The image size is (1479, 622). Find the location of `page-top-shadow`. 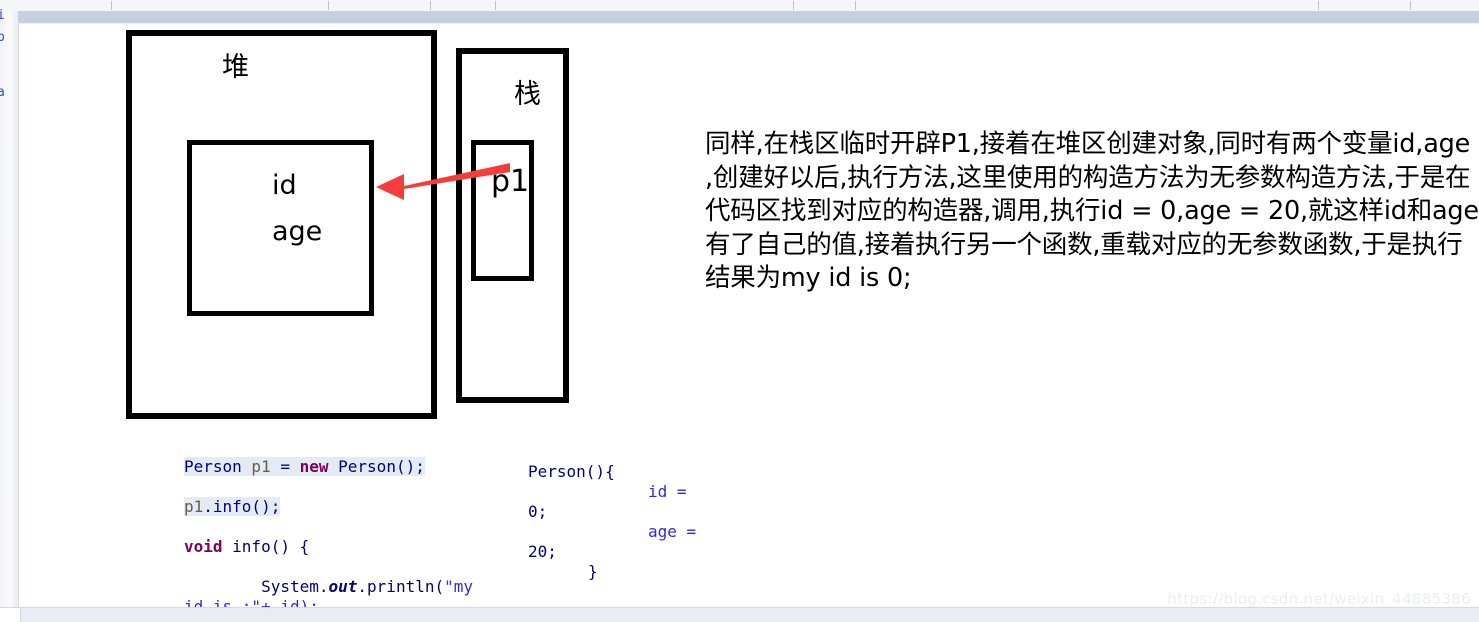

page-top-shadow is located at coordinates (739, 17).